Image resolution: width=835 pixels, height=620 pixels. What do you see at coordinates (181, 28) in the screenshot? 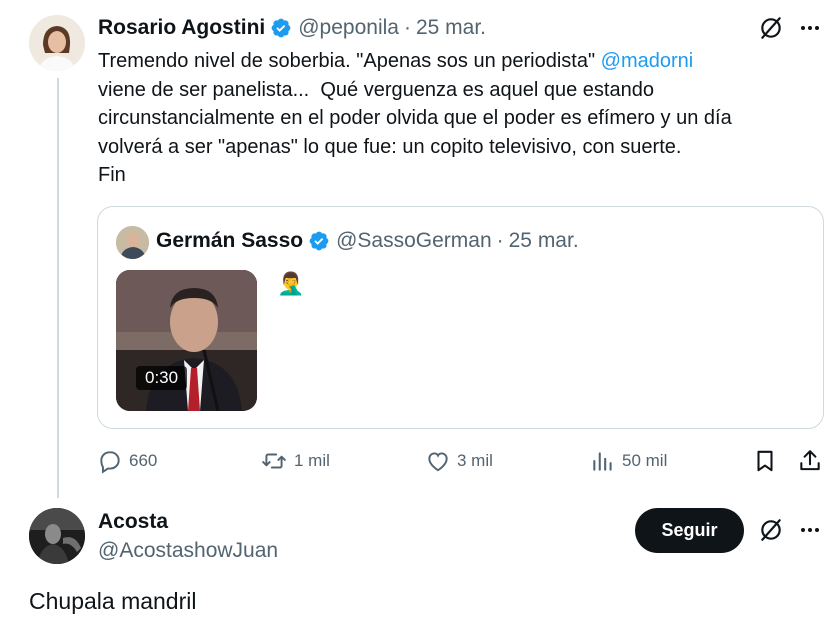
I see `author-name: Rosario Agostini` at bounding box center [181, 28].